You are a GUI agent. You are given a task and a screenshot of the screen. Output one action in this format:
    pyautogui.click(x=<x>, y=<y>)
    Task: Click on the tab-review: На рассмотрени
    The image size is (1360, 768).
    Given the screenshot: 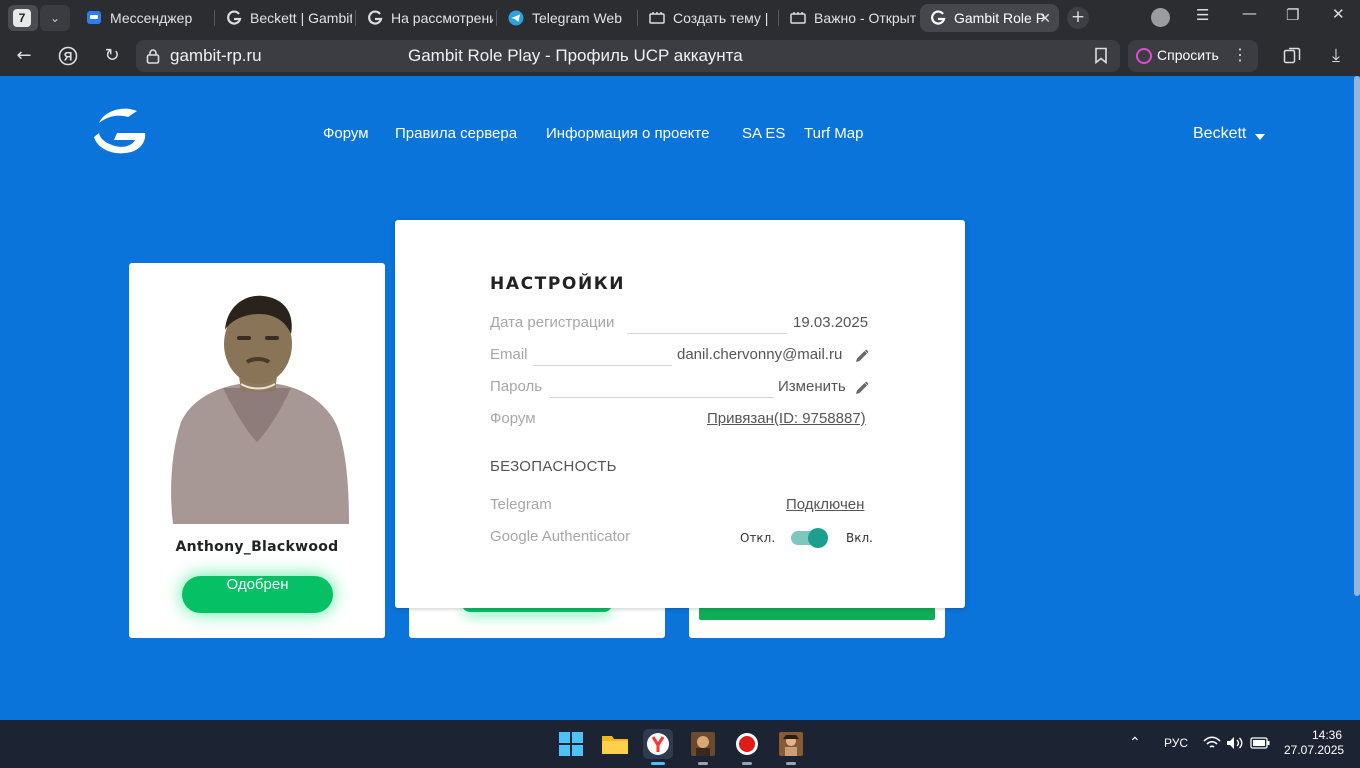 What is the action you would take?
    pyautogui.click(x=425, y=18)
    